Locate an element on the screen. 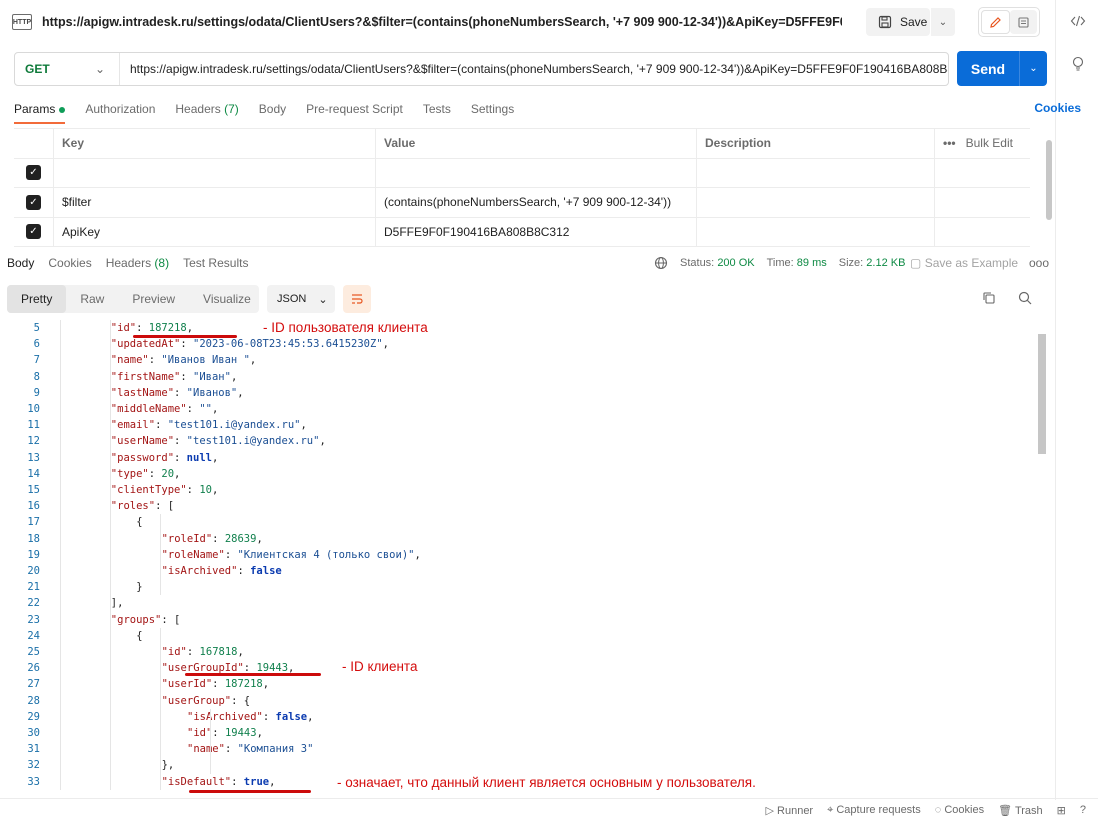 The image size is (1098, 821). editor-mode-toggle is located at coordinates (1009, 22).